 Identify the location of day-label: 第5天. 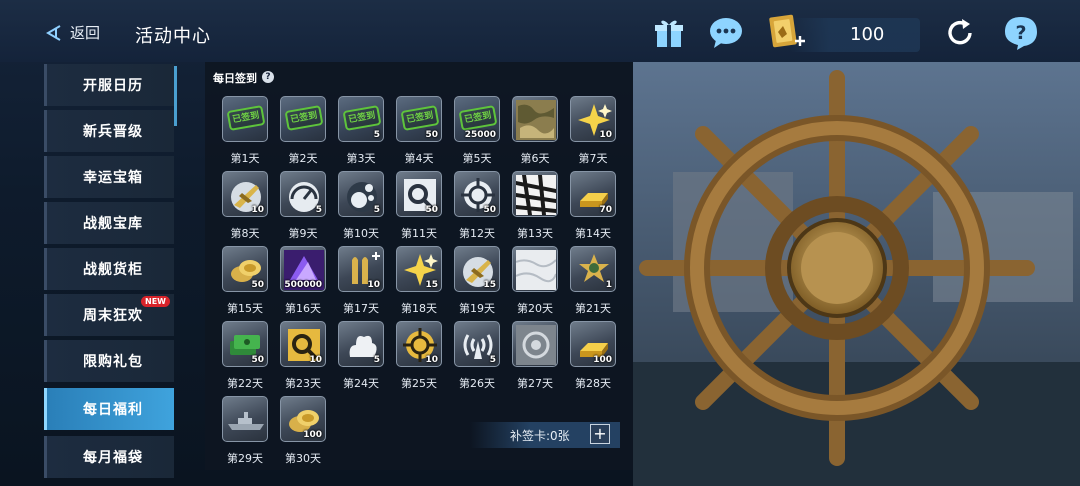
(477, 158).